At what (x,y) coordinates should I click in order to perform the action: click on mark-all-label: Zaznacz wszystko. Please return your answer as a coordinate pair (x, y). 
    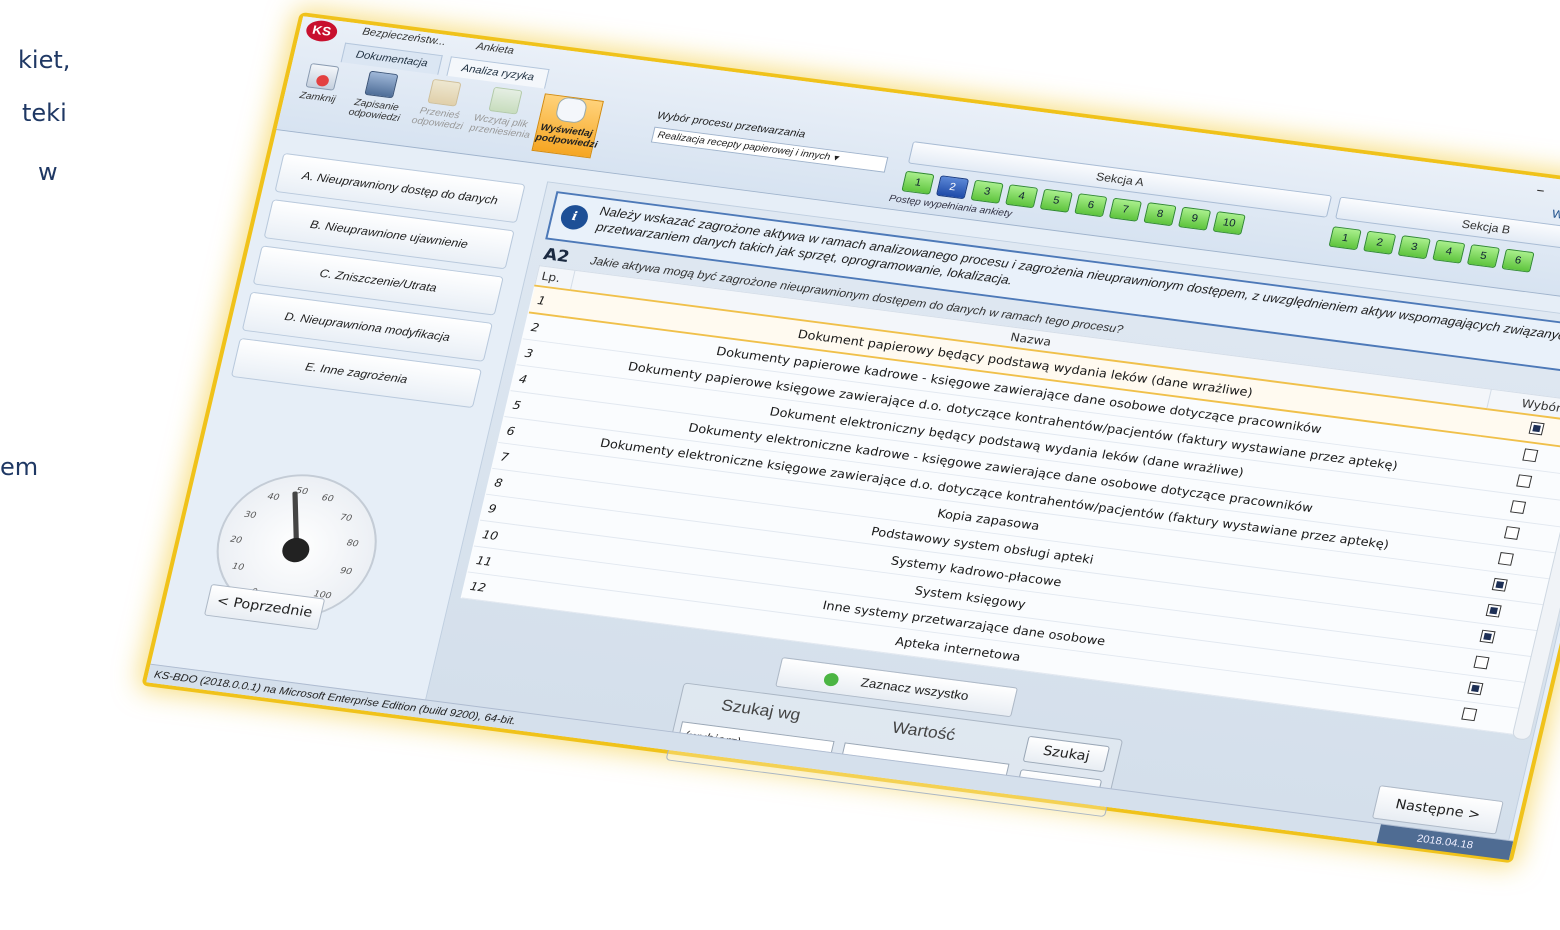
    Looking at the image, I should click on (915, 689).